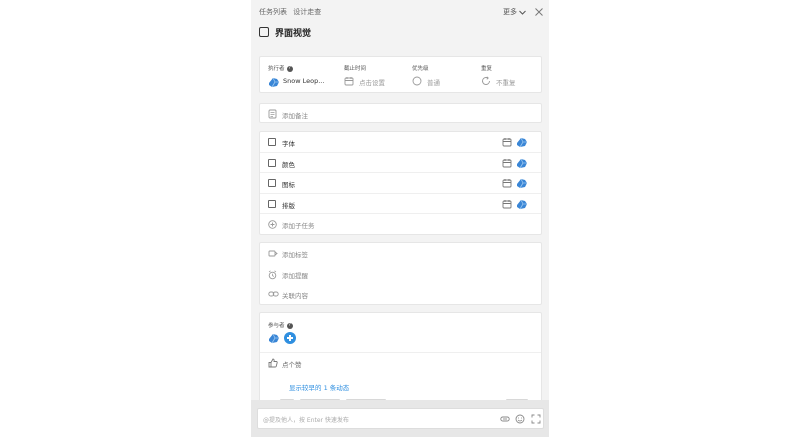  I want to click on assignee-label: 执行者, so click(276, 69).